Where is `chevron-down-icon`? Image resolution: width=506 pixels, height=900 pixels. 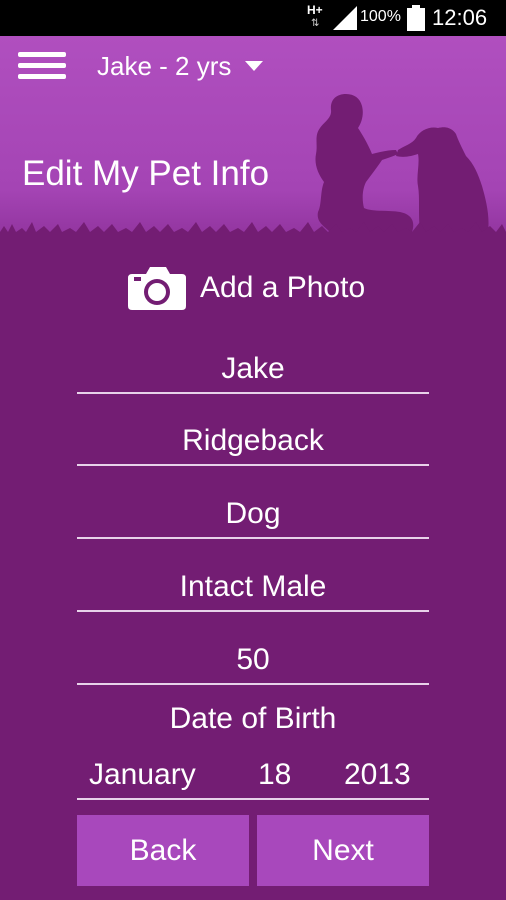
chevron-down-icon is located at coordinates (254, 66).